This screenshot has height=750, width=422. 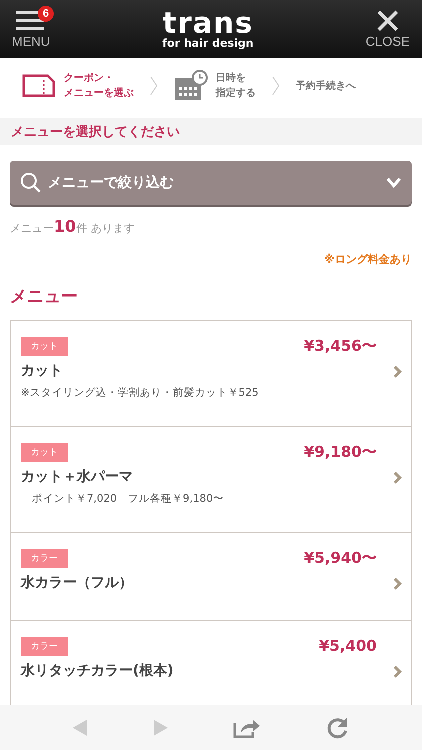 What do you see at coordinates (77, 477) in the screenshot?
I see `menu-name: カット＋水パーマ` at bounding box center [77, 477].